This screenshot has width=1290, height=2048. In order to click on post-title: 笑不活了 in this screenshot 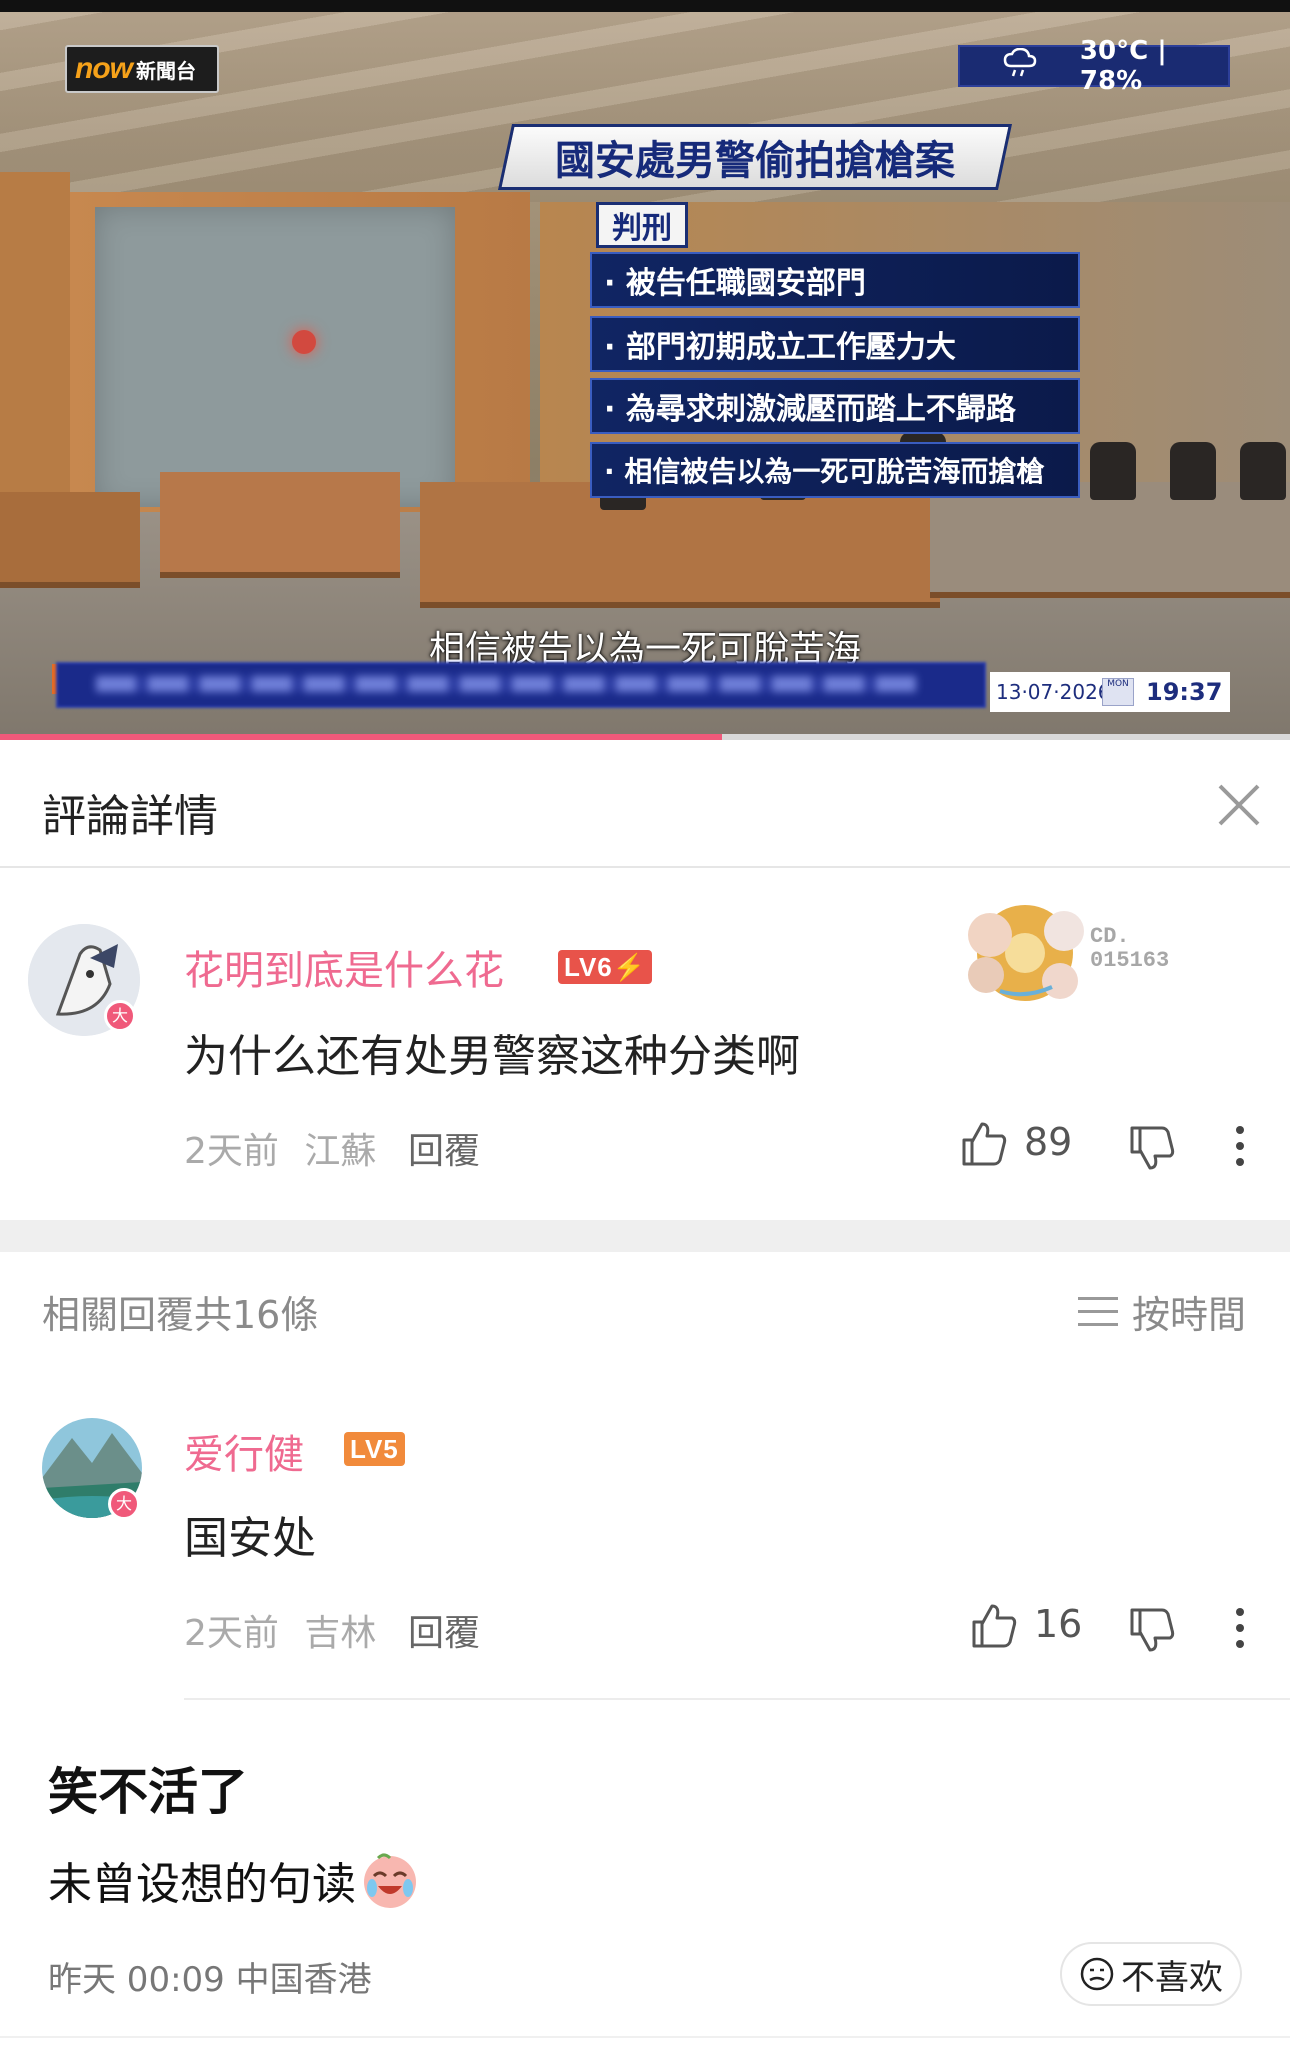, I will do `click(148, 1792)`.